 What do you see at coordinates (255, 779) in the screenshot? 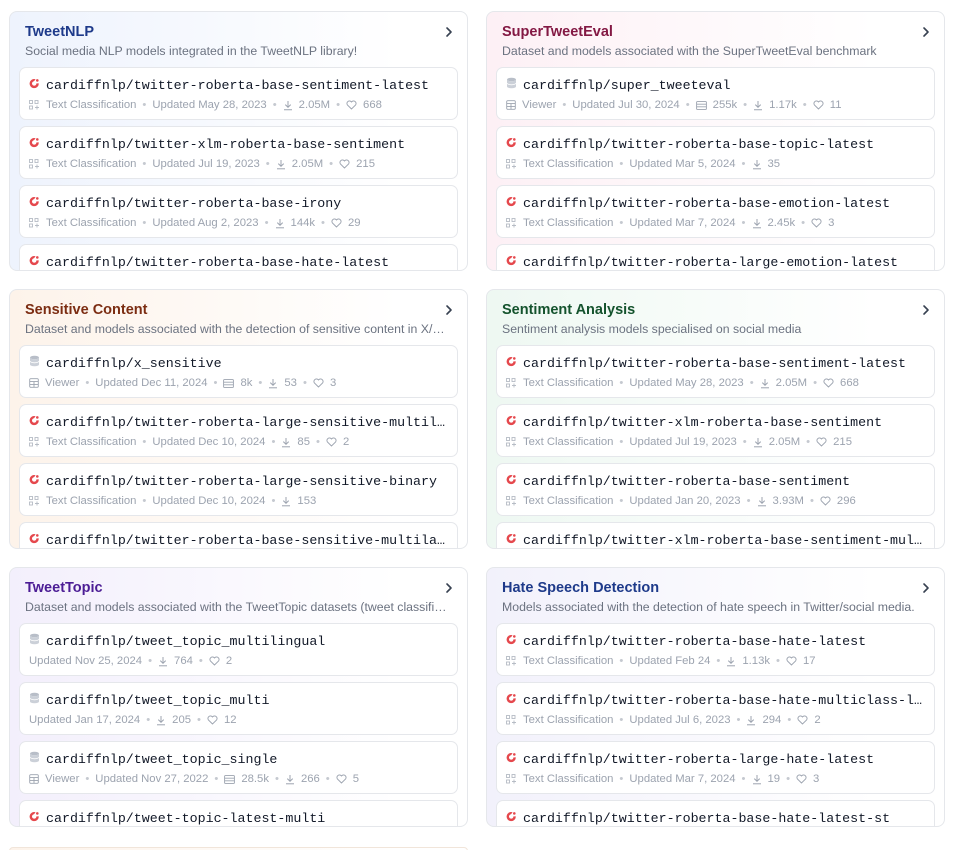
I see `meta-text: 28.5k` at bounding box center [255, 779].